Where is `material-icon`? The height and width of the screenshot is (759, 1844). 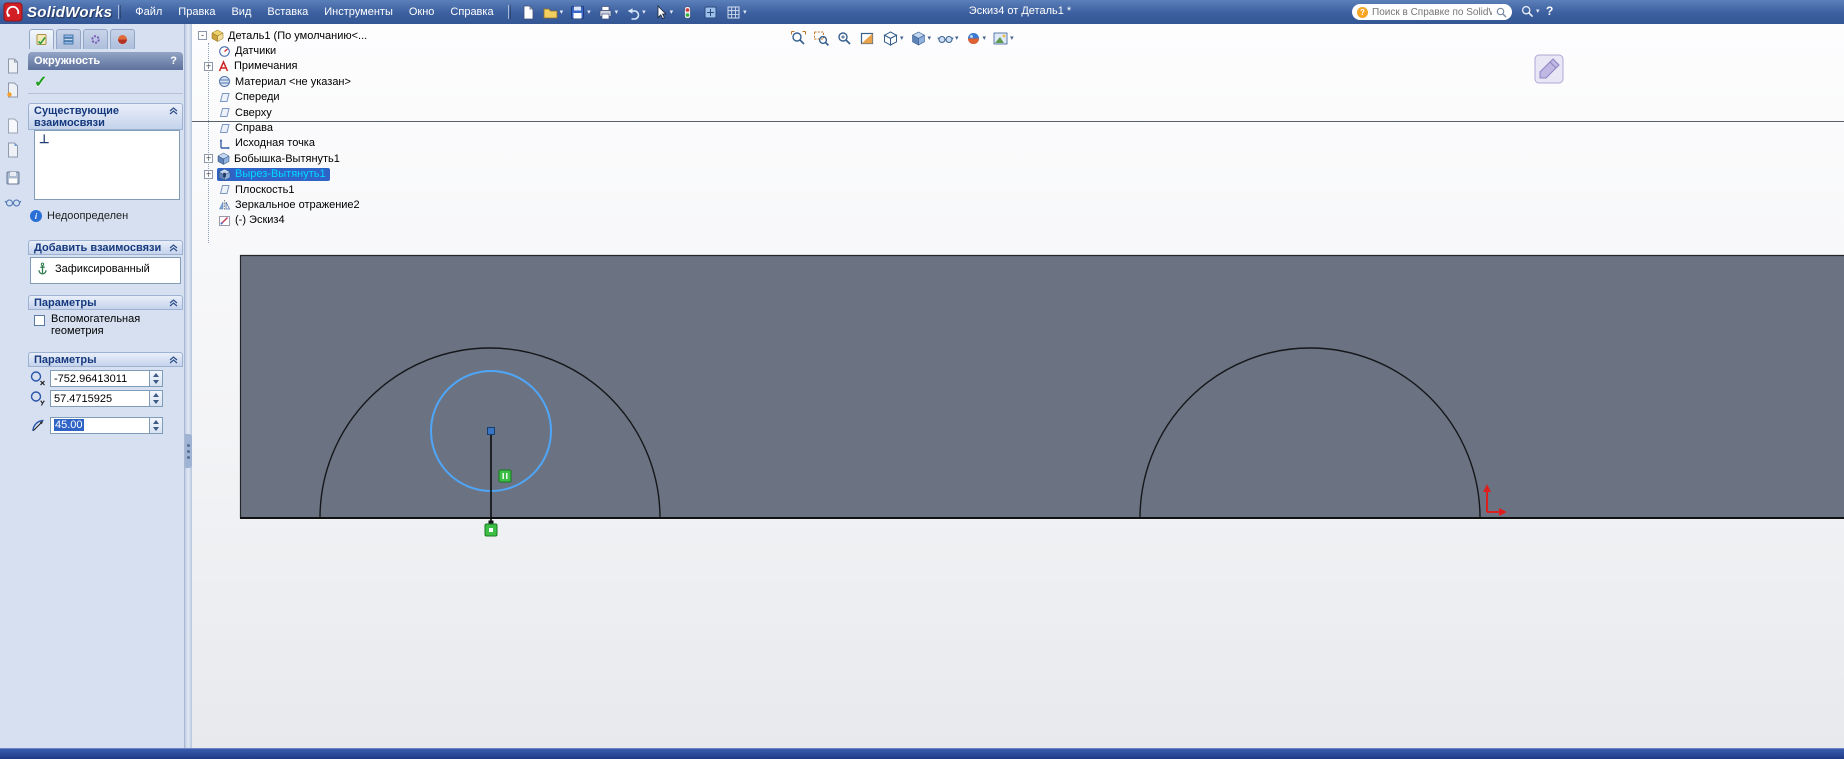 material-icon is located at coordinates (225, 81).